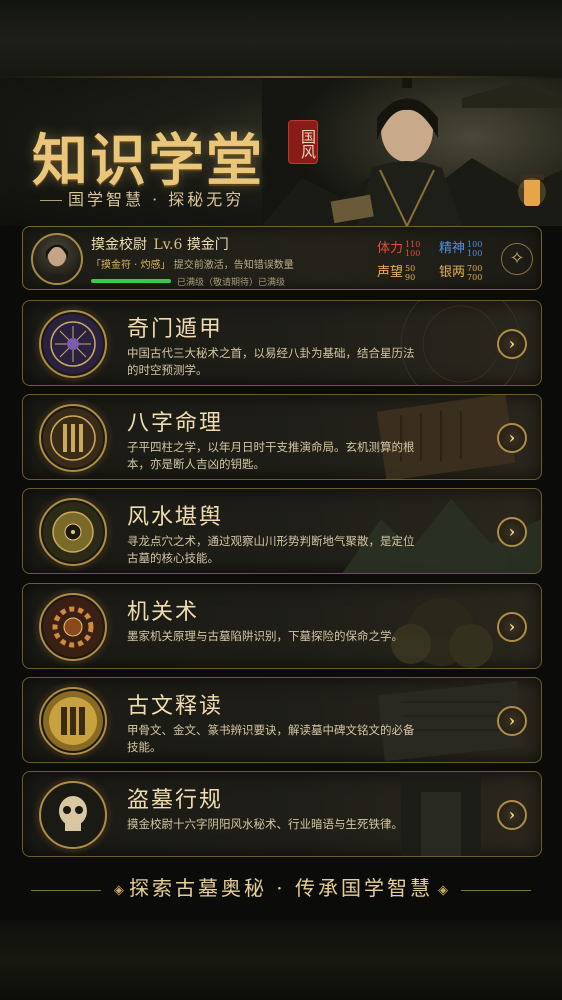 The image size is (562, 1000). What do you see at coordinates (175, 800) in the screenshot?
I see `card-title: 盗墓行规` at bounding box center [175, 800].